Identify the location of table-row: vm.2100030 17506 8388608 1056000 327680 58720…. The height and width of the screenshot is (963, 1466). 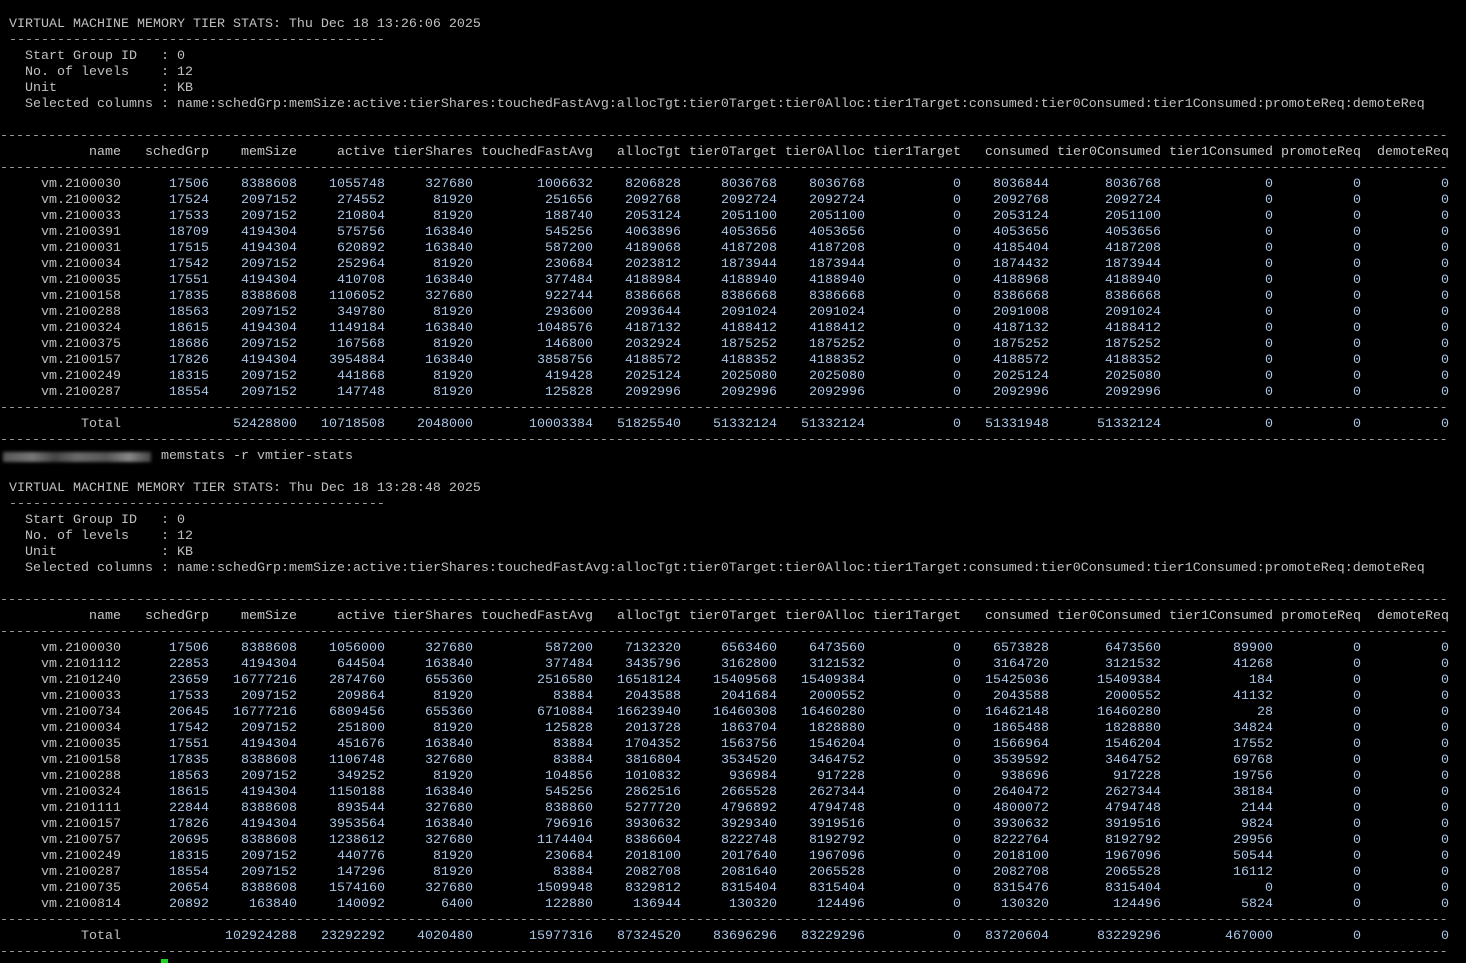
(733, 649).